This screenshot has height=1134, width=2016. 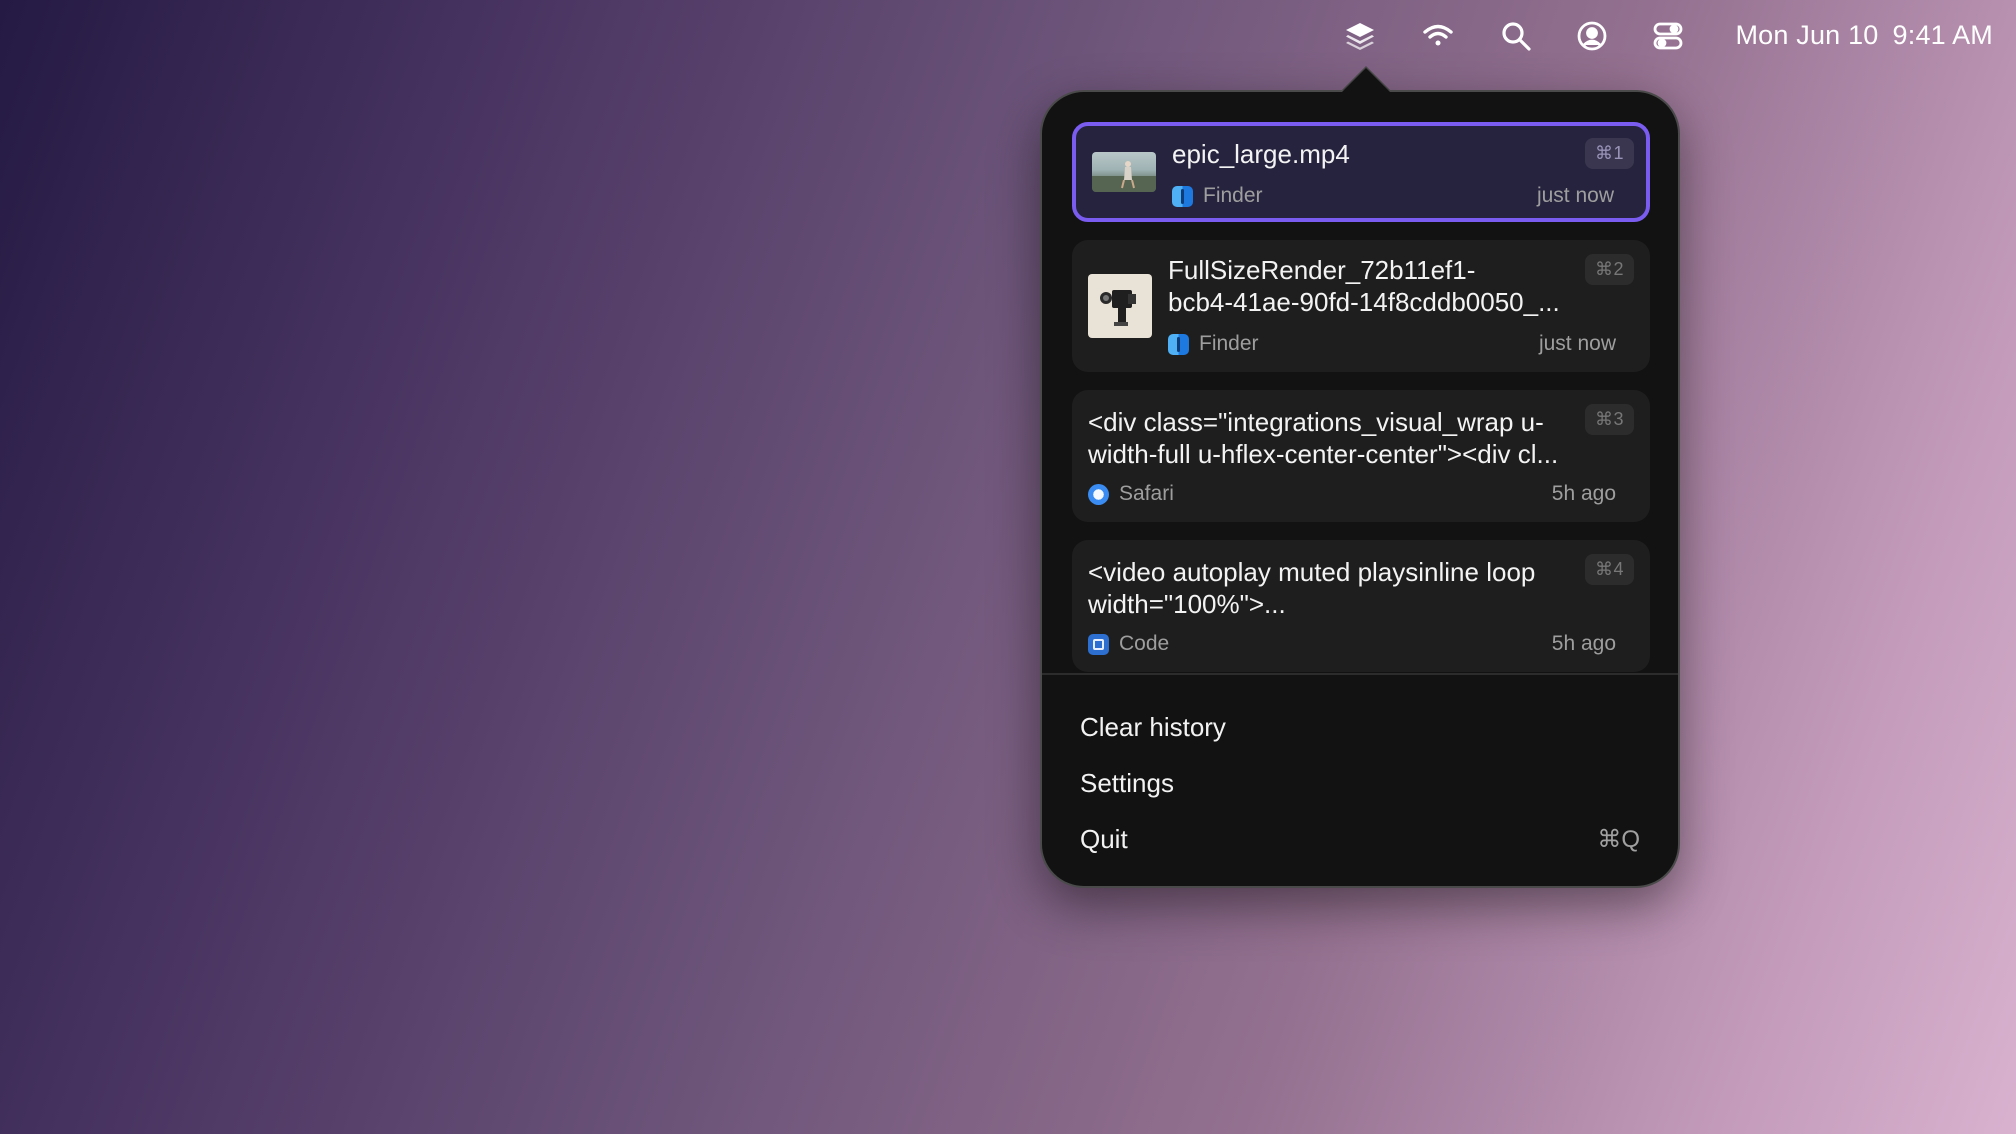 I want to click on user-icon, so click(x=1592, y=36).